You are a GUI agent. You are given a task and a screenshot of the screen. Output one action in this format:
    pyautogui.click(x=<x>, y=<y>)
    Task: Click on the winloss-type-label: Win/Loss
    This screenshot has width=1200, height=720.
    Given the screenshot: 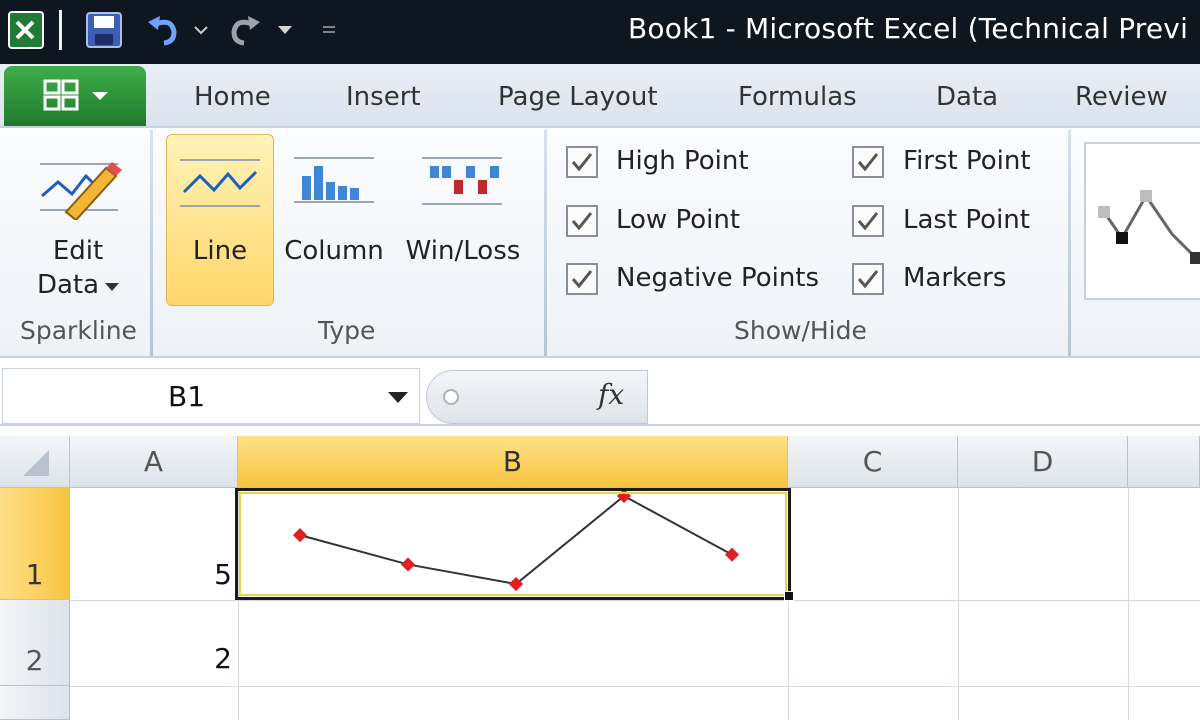 What is the action you would take?
    pyautogui.click(x=463, y=251)
    